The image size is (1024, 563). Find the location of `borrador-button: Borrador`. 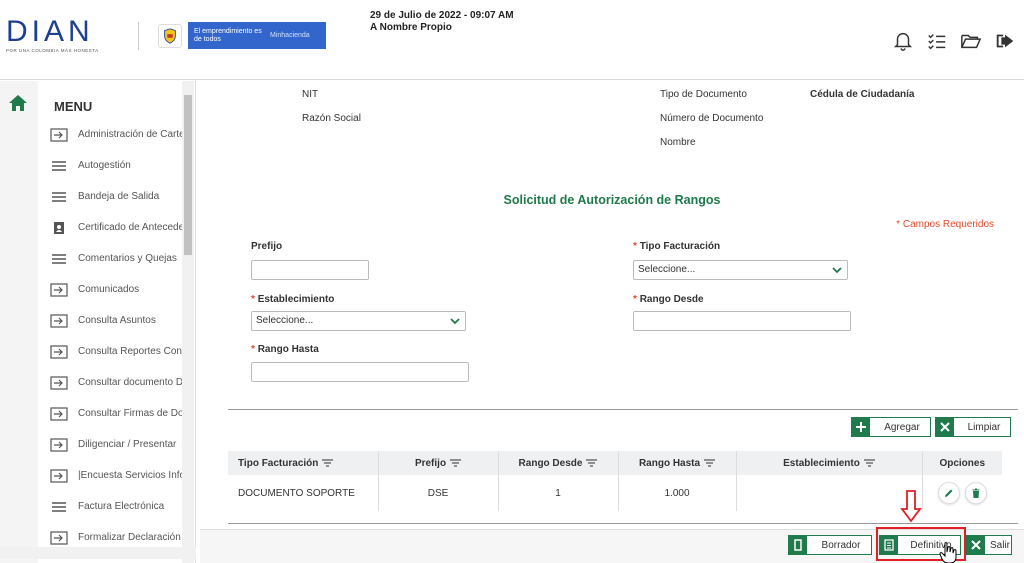

borrador-button: Borrador is located at coordinates (830, 545).